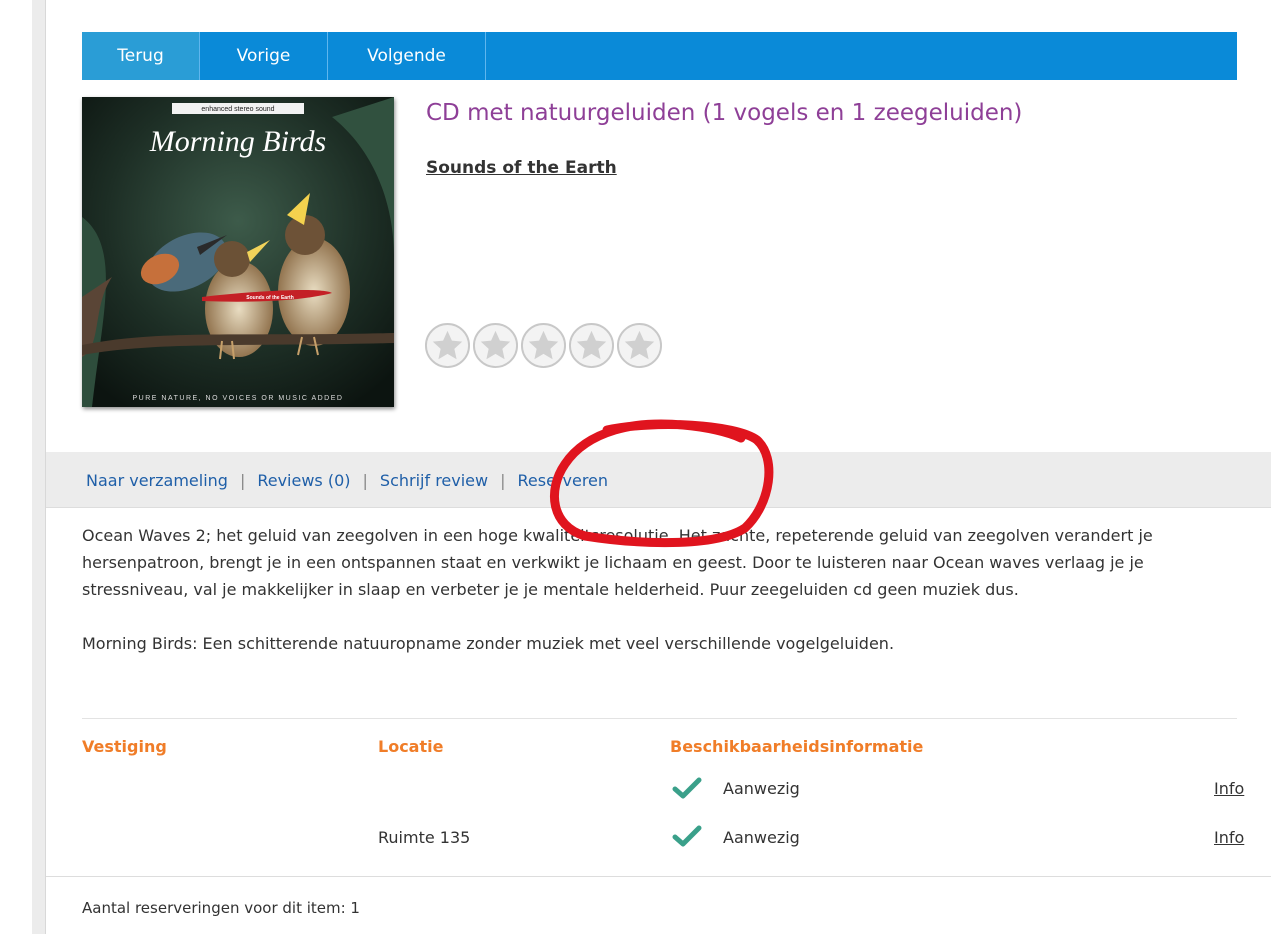 The width and height of the screenshot is (1271, 934). Describe the element at coordinates (157, 480) in the screenshot. I see `collection-link: Naar verzameling` at that location.